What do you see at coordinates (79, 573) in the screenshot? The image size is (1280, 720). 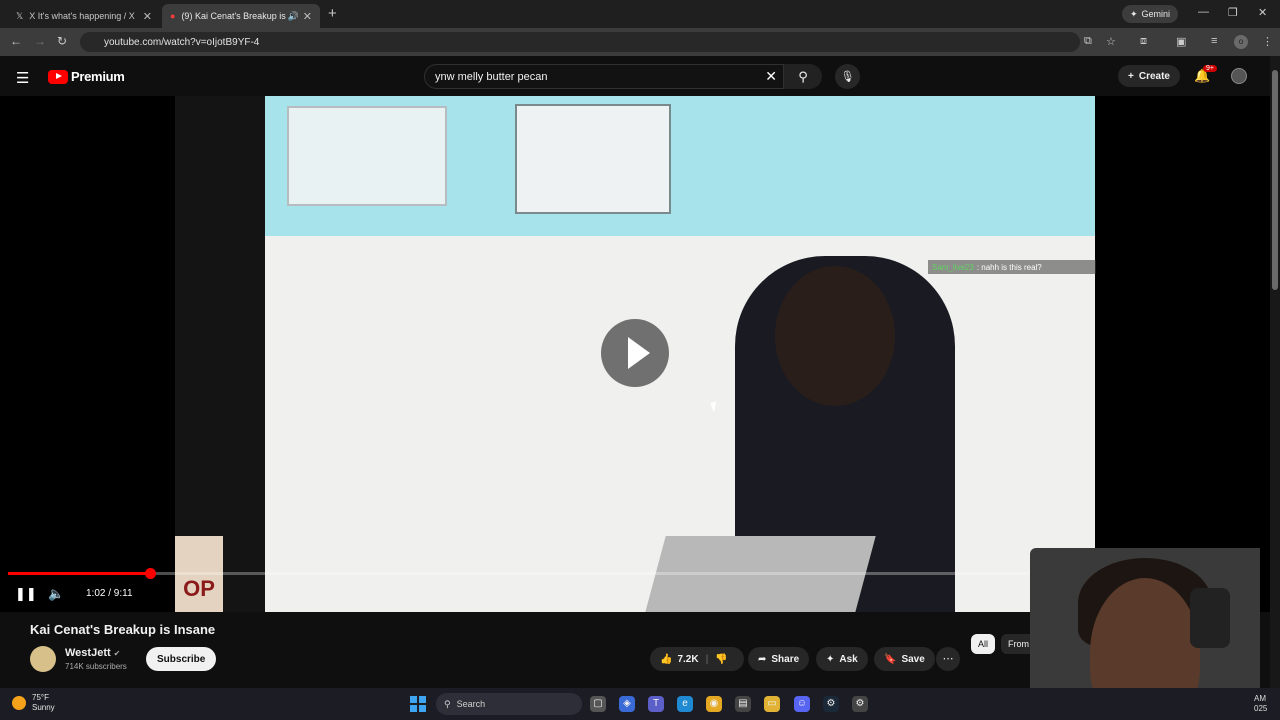 I see `progress-fill` at bounding box center [79, 573].